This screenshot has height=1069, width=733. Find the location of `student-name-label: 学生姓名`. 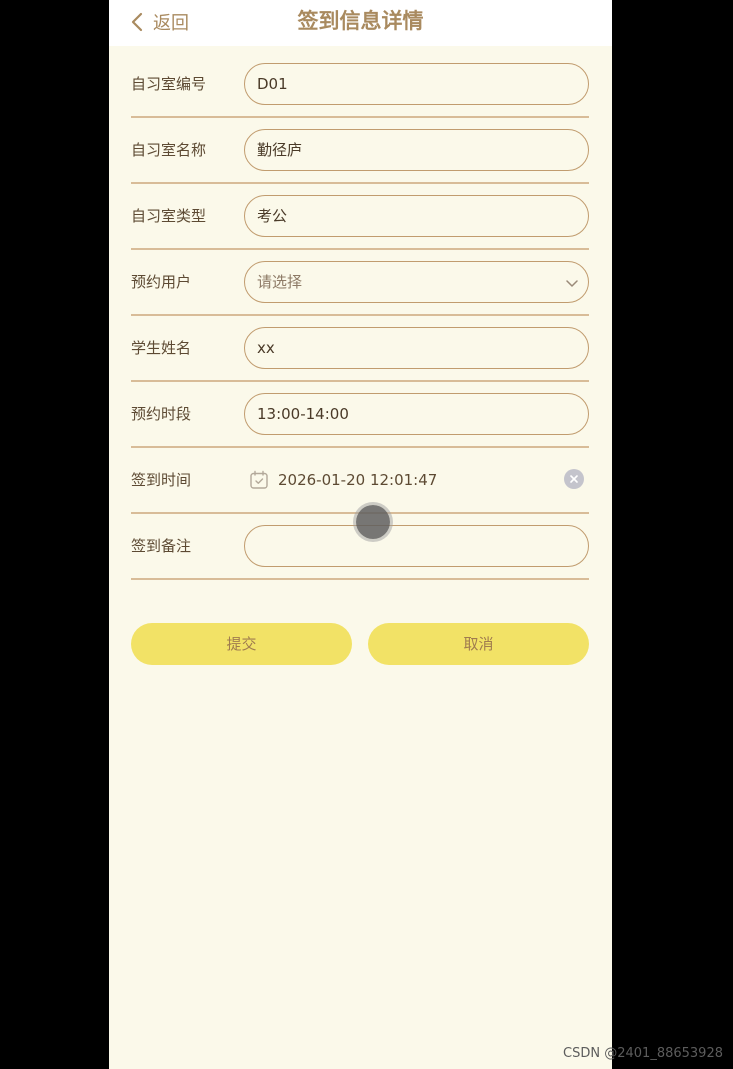

student-name-label: 学生姓名 is located at coordinates (161, 348).